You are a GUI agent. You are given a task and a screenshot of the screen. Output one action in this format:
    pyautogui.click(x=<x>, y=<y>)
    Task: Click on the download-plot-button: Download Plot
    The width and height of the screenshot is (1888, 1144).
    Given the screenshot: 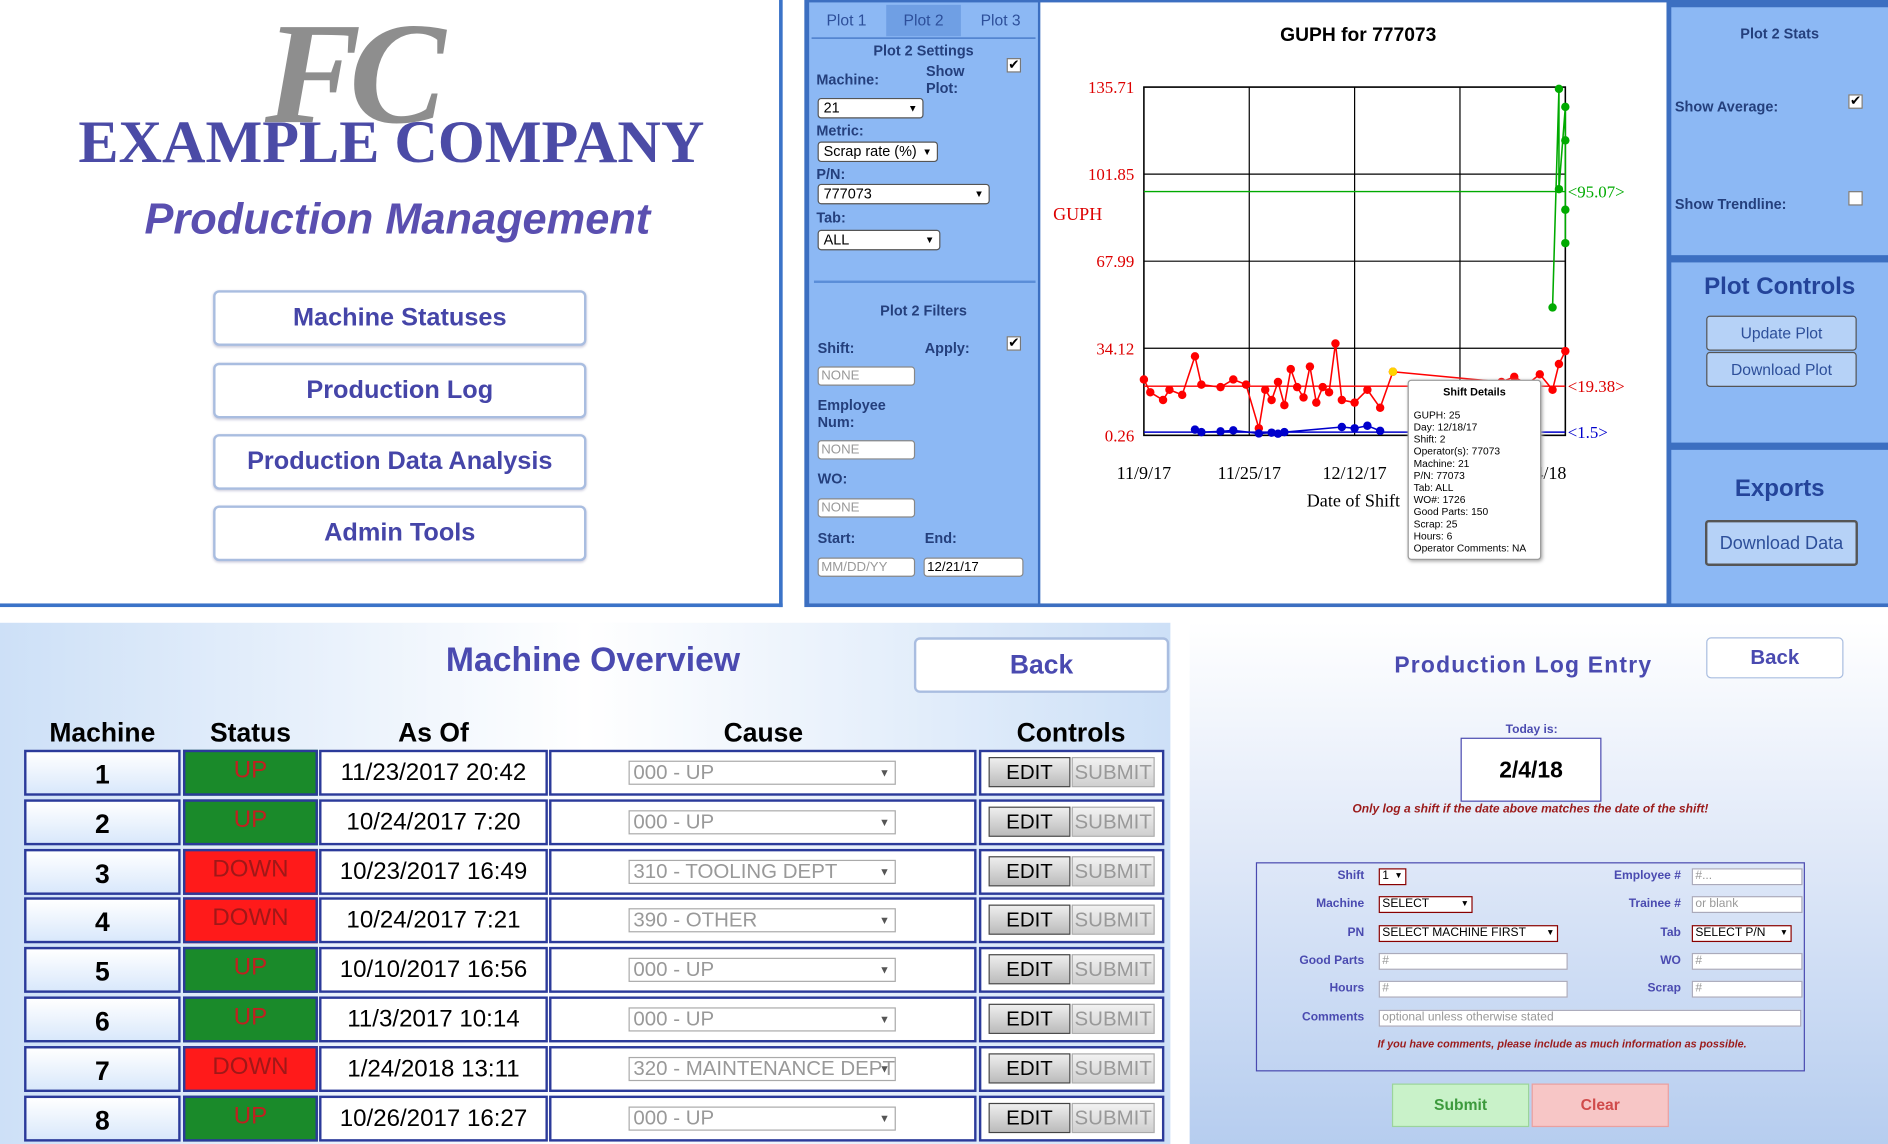 What is the action you would take?
    pyautogui.click(x=1781, y=369)
    